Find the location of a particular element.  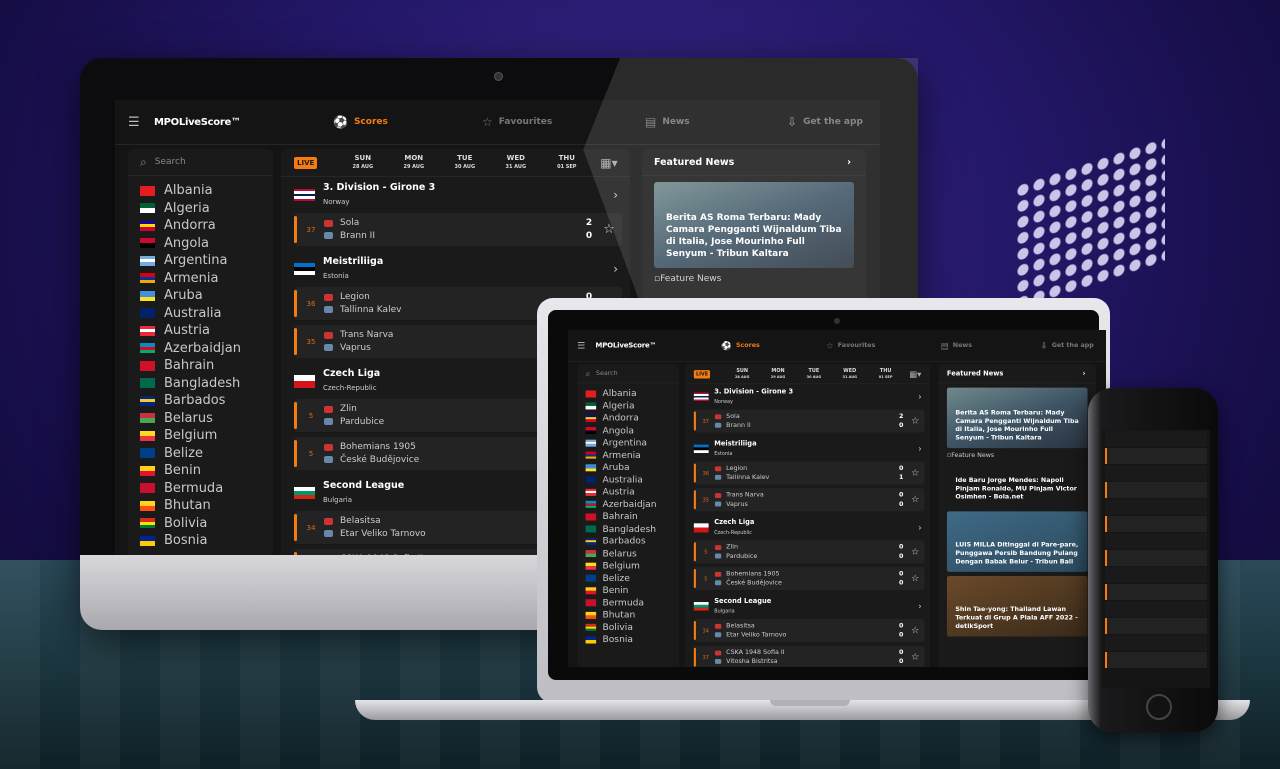

country-item: Bolivia is located at coordinates (200, 524).